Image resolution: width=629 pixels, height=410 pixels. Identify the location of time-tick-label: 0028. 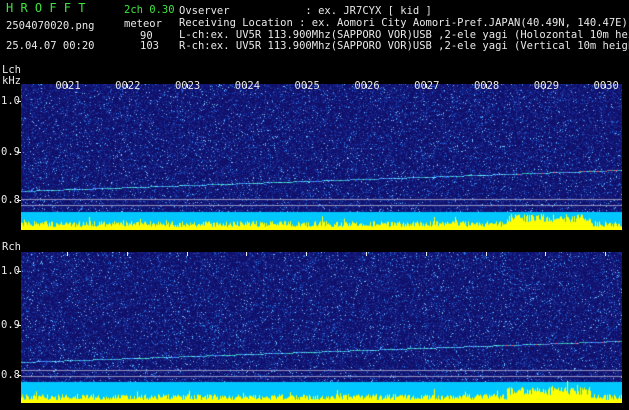
(486, 86).